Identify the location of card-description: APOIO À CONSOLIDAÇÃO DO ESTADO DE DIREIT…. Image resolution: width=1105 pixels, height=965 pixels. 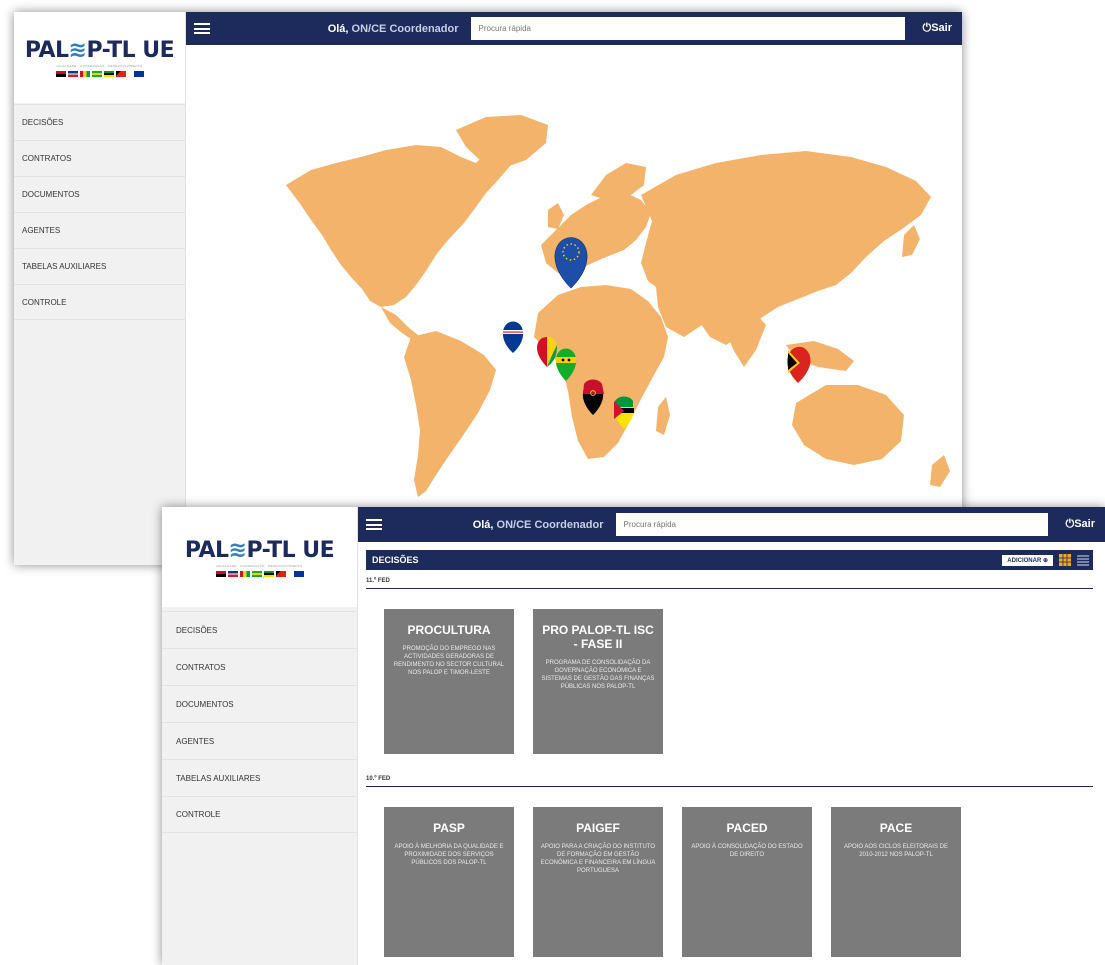
(747, 851).